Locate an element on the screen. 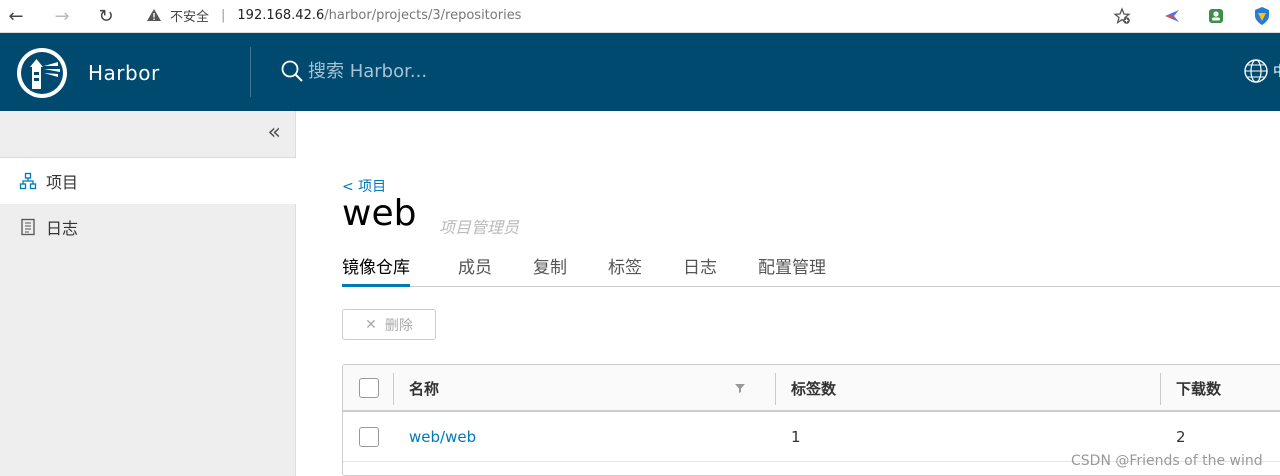 Image resolution: width=1280 pixels, height=476 pixels. pull-count: 2 is located at coordinates (1181, 437).